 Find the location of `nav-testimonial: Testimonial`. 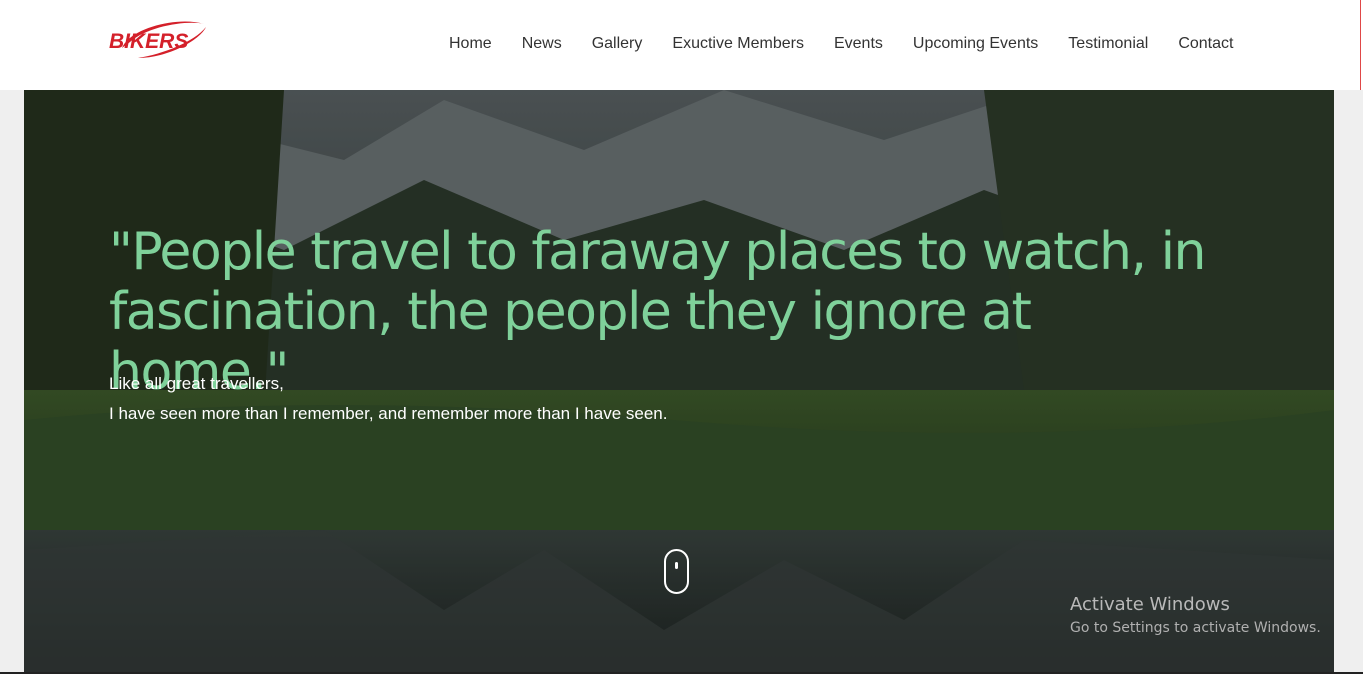

nav-testimonial: Testimonial is located at coordinates (1108, 45).